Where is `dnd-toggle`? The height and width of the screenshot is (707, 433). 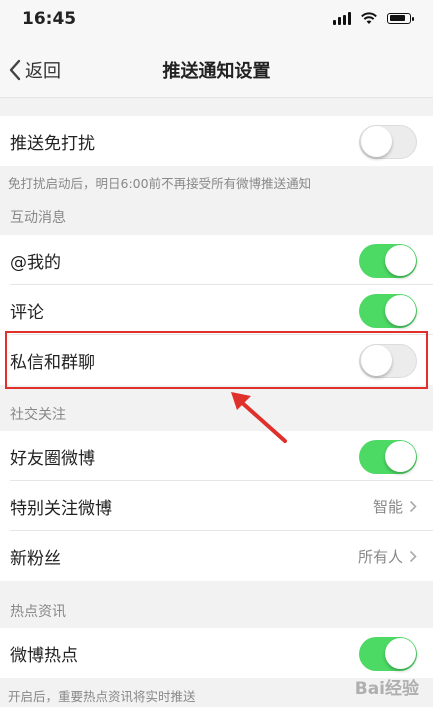 dnd-toggle is located at coordinates (388, 142).